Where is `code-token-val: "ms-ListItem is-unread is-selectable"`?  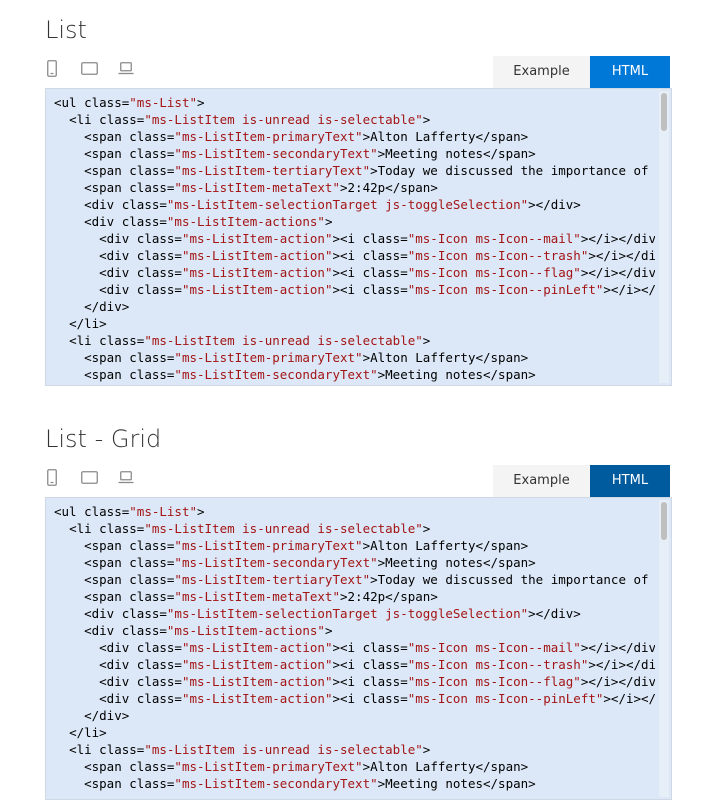 code-token-val: "ms-ListItem is-unread is-selectable" is located at coordinates (283, 749).